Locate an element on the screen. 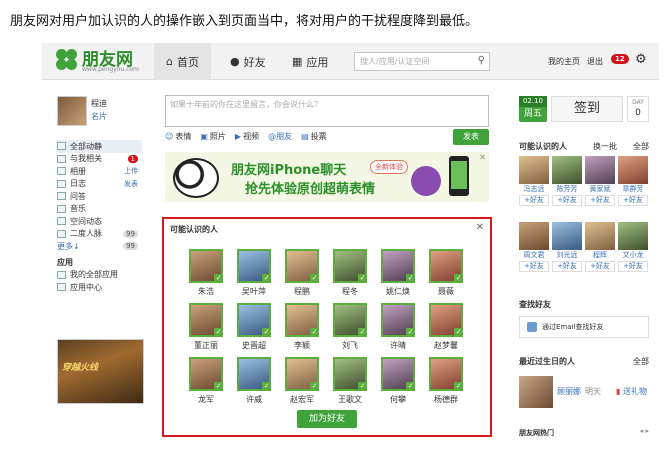 The height and width of the screenshot is (454, 670). sidebar-item-related: 与我相关 1 is located at coordinates (99, 159).